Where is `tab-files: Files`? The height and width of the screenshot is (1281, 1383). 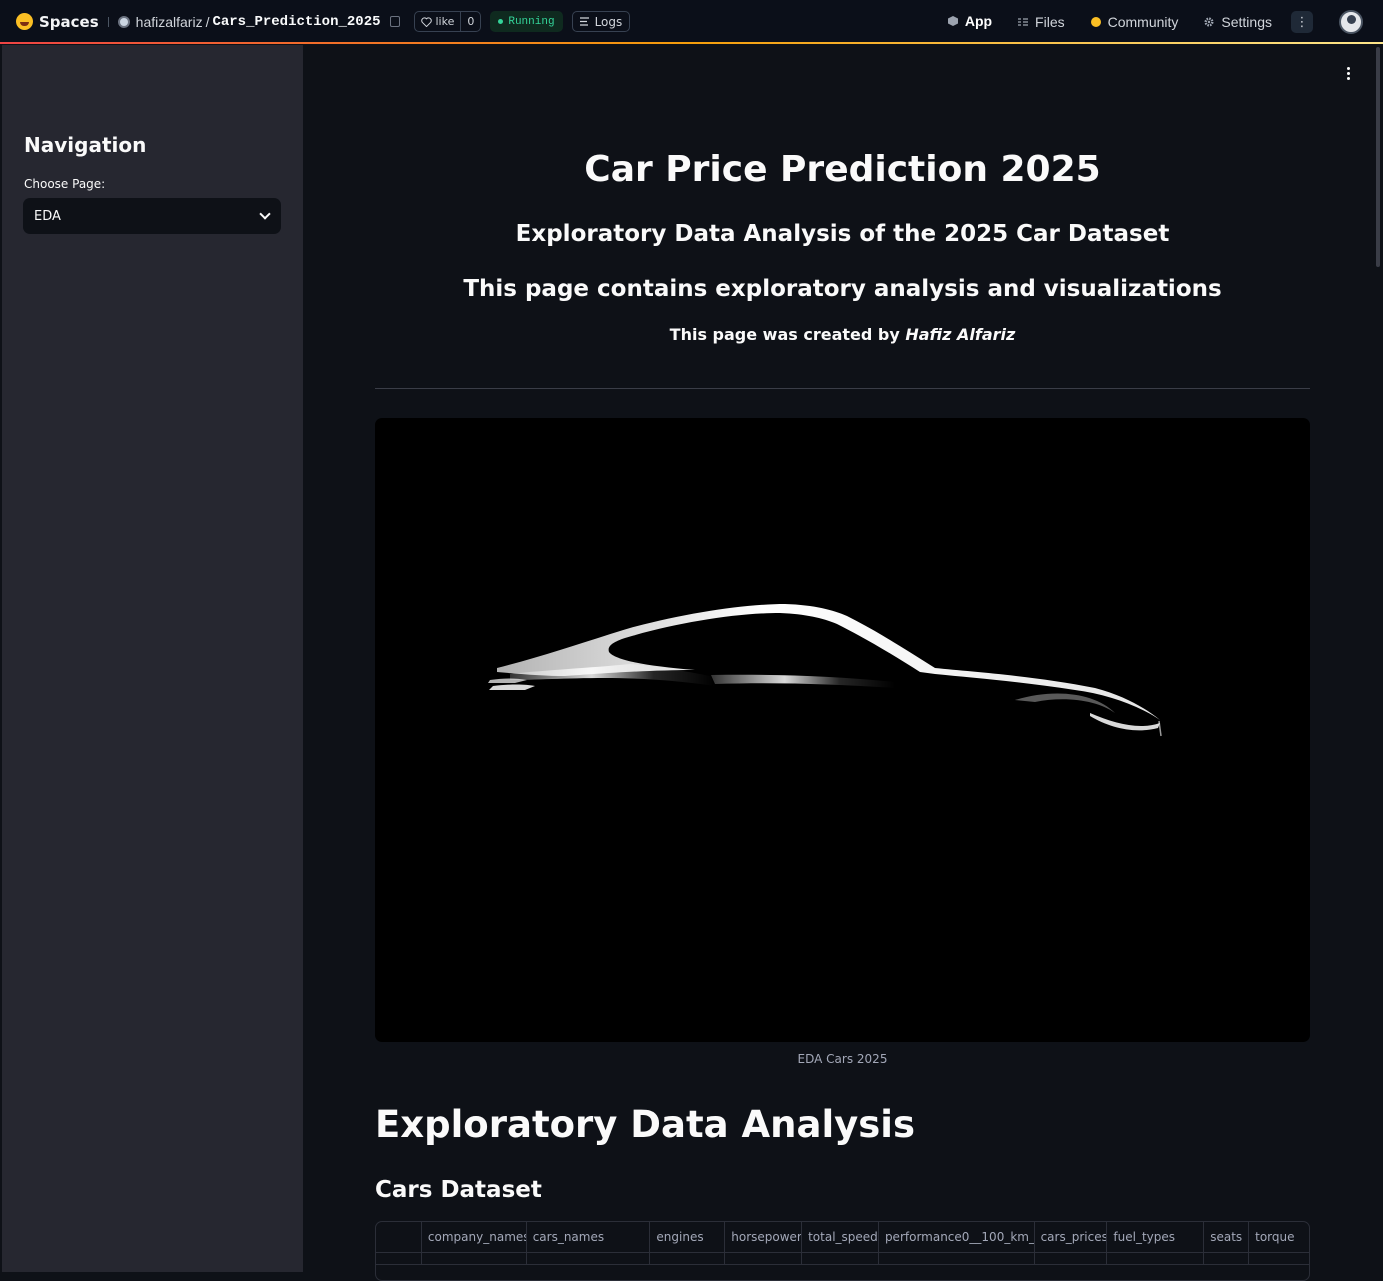
tab-files: Files is located at coordinates (1041, 22).